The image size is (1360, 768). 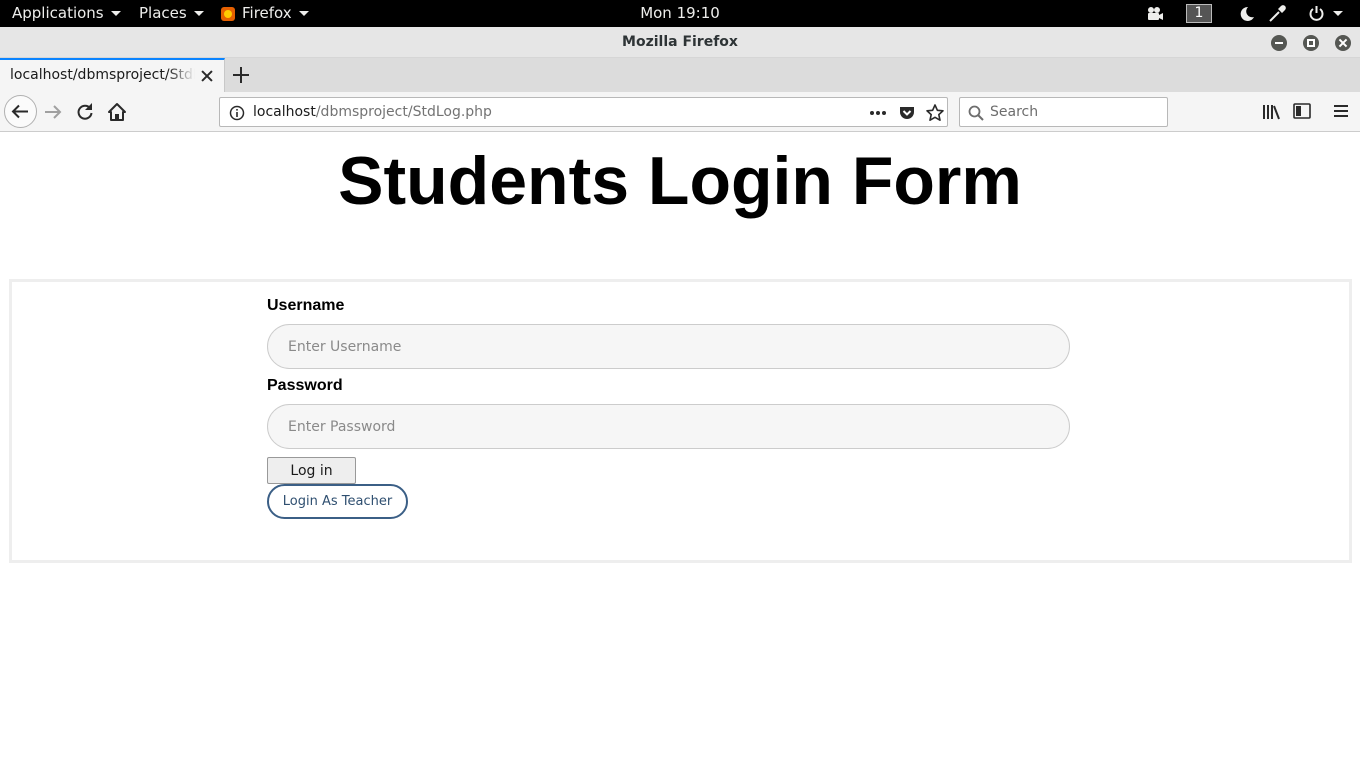 I want to click on username-input, so click(x=668, y=346).